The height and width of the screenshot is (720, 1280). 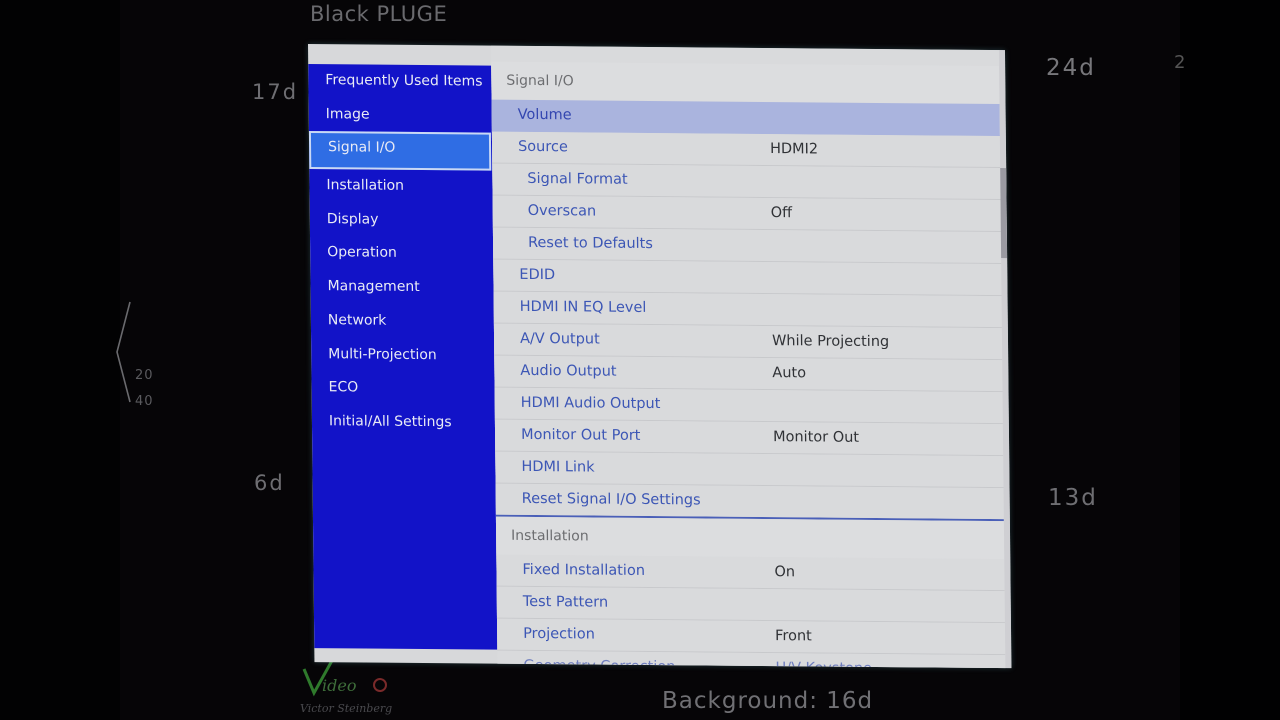 I want to click on nav-item-installation: Installation, so click(x=400, y=186).